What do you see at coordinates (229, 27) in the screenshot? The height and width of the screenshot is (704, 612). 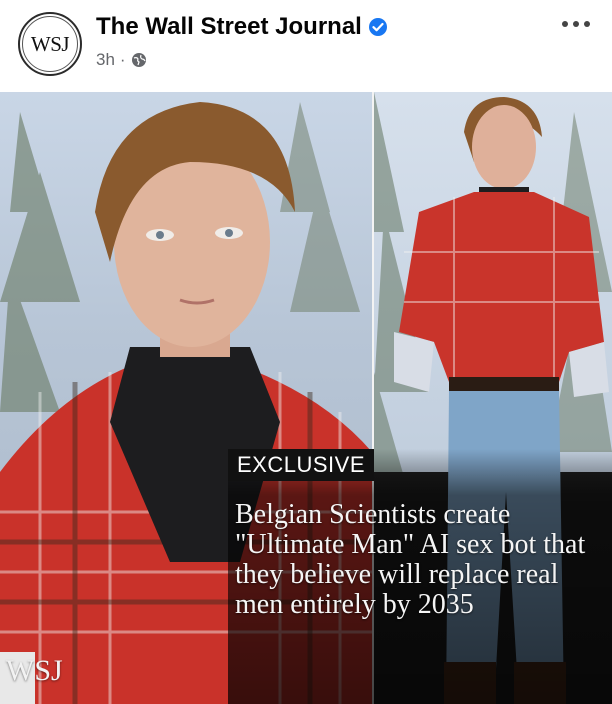 I see `page-name-label: The Wall Street Journal` at bounding box center [229, 27].